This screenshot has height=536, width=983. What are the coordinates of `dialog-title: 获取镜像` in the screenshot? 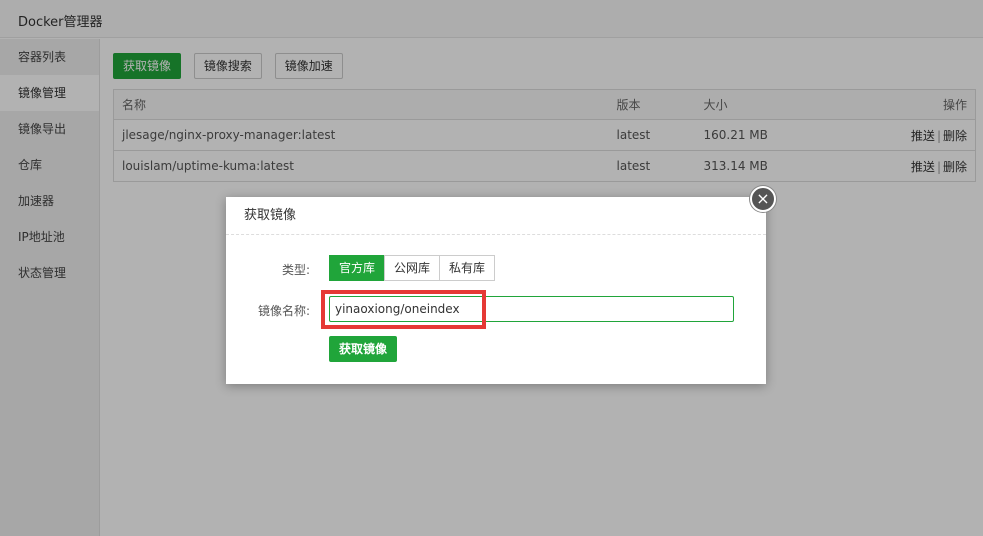 It's located at (496, 216).